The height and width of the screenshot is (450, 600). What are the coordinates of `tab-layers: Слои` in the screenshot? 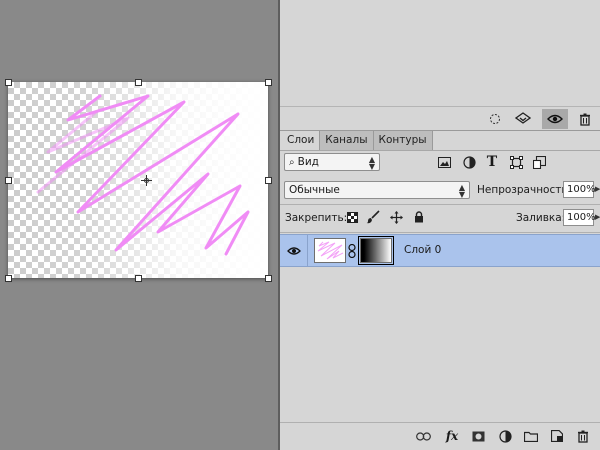 It's located at (301, 140).